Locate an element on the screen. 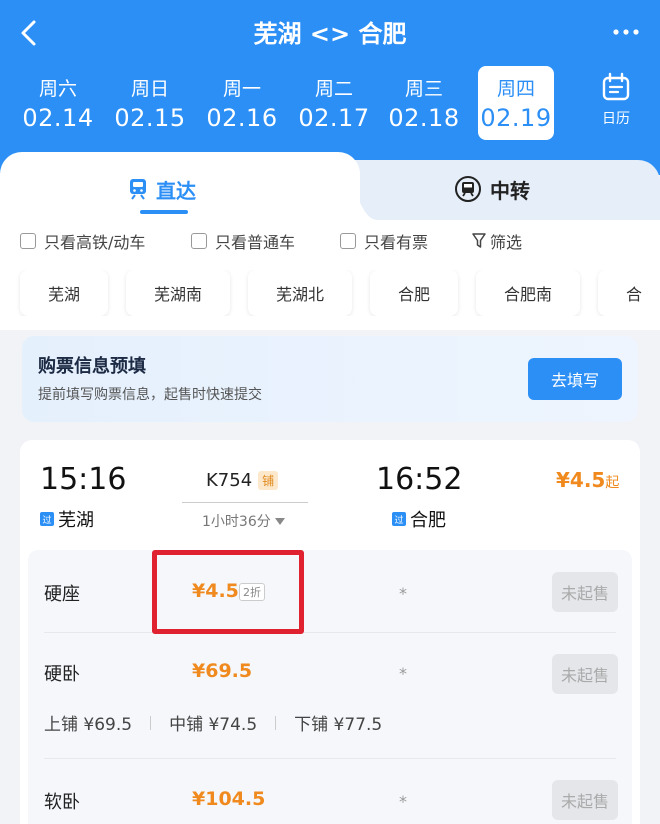 Image resolution: width=660 pixels, height=824 pixels. filter-label: 只看有票 is located at coordinates (396, 242).